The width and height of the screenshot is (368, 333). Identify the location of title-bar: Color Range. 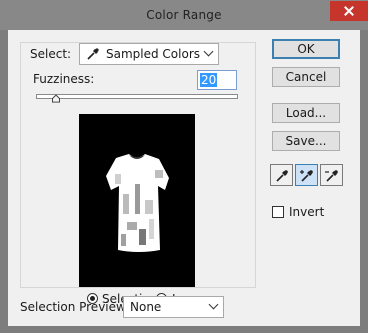
(184, 15).